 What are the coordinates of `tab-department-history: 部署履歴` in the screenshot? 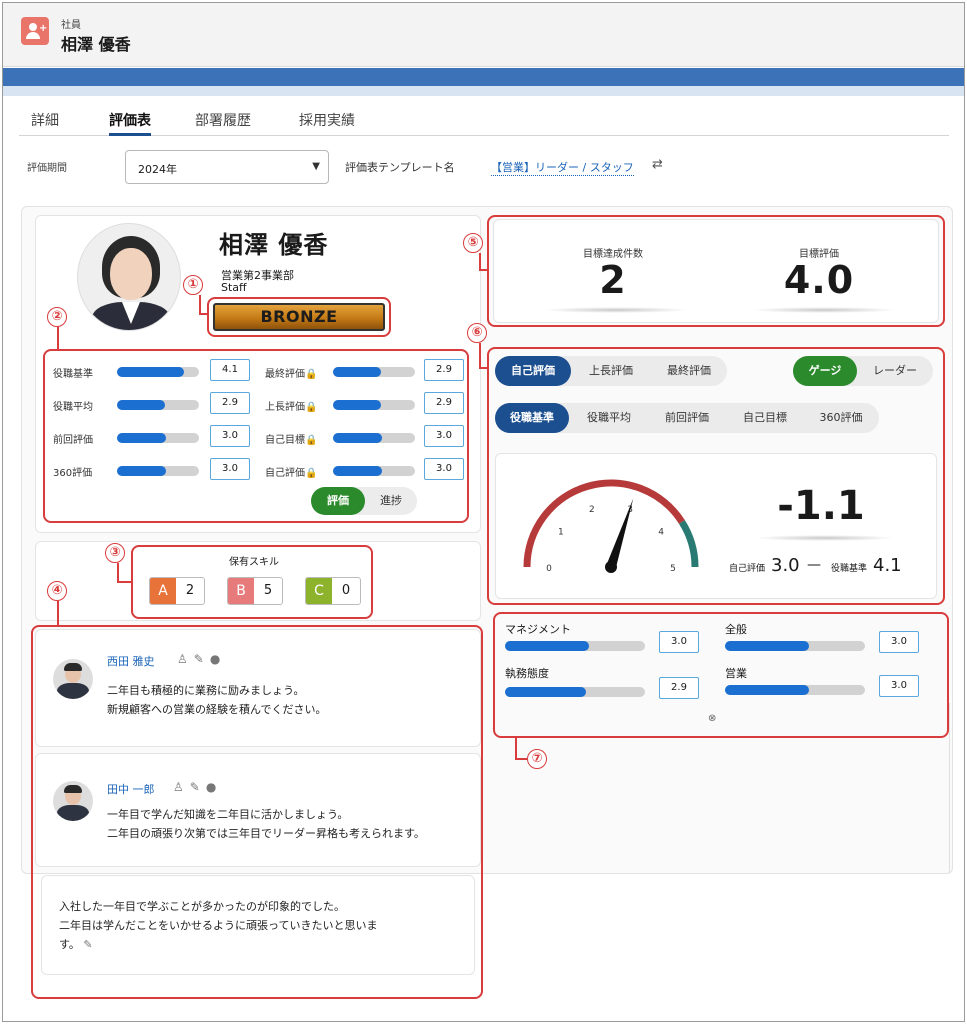 It's located at (223, 121).